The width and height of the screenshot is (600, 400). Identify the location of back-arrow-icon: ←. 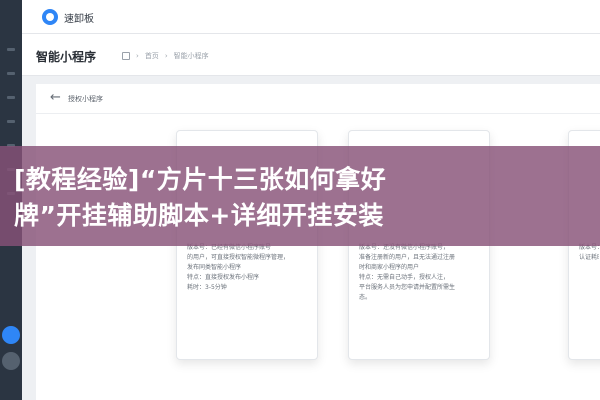
(55, 97).